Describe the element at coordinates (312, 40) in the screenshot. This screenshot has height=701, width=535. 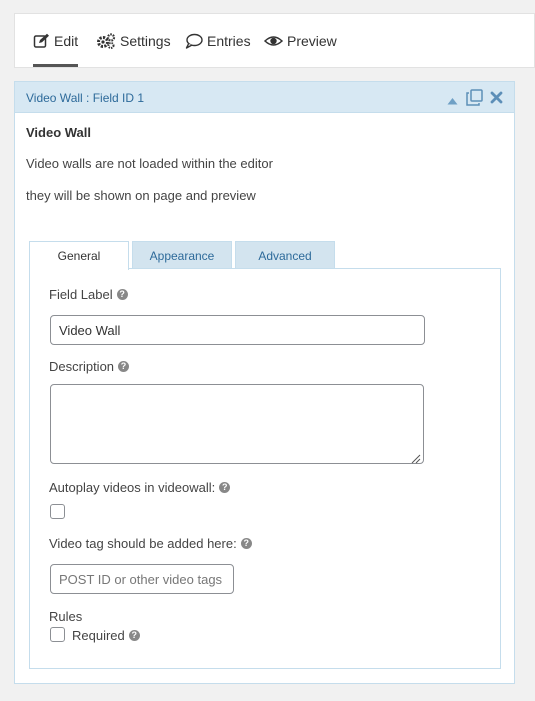
I see `nav-tab-preview-label: Preview` at that location.